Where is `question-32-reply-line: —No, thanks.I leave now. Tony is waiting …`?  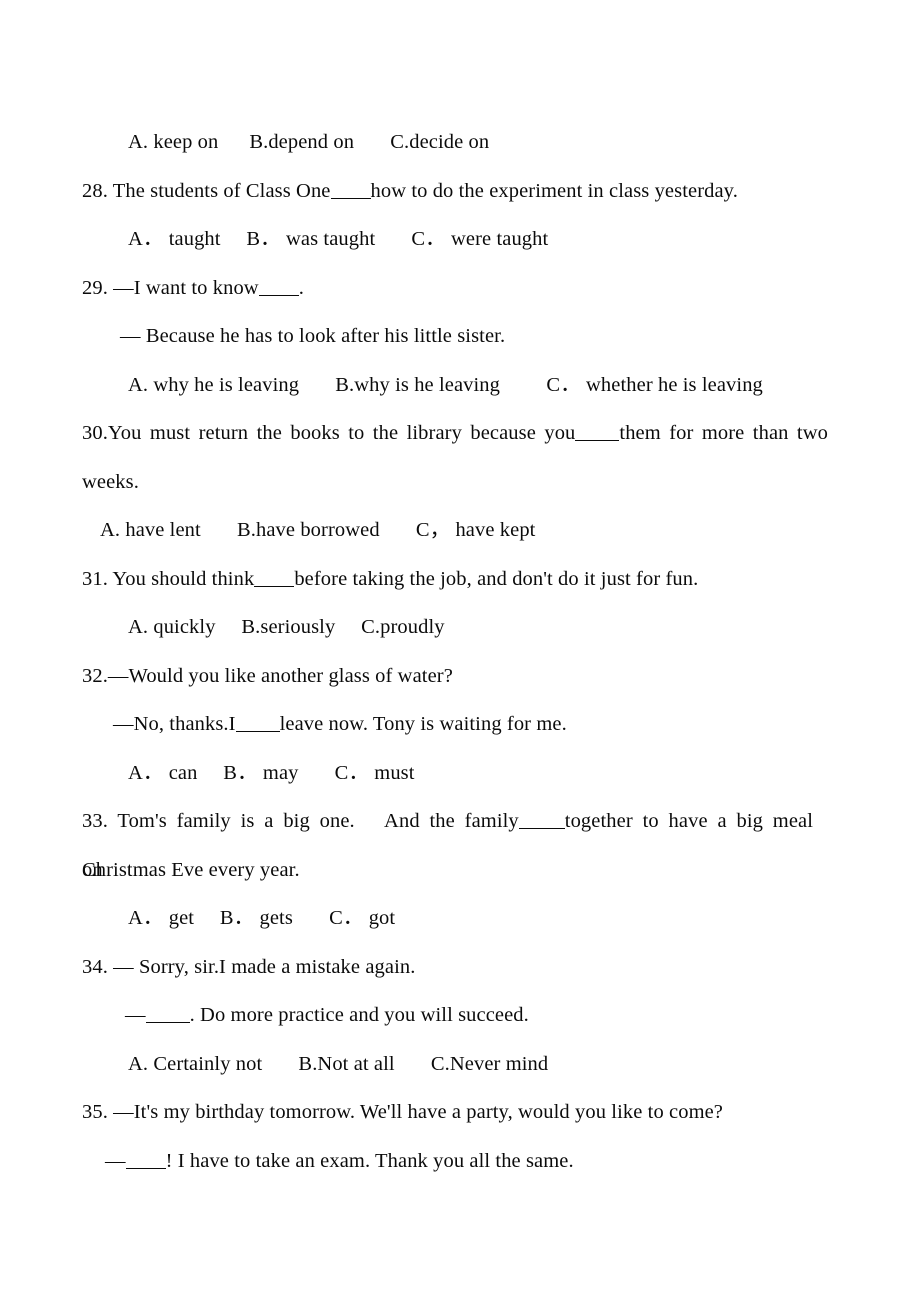
question-32-reply-line: —No, thanks.I leave now. Tony is waiting … is located at coordinates (459, 724).